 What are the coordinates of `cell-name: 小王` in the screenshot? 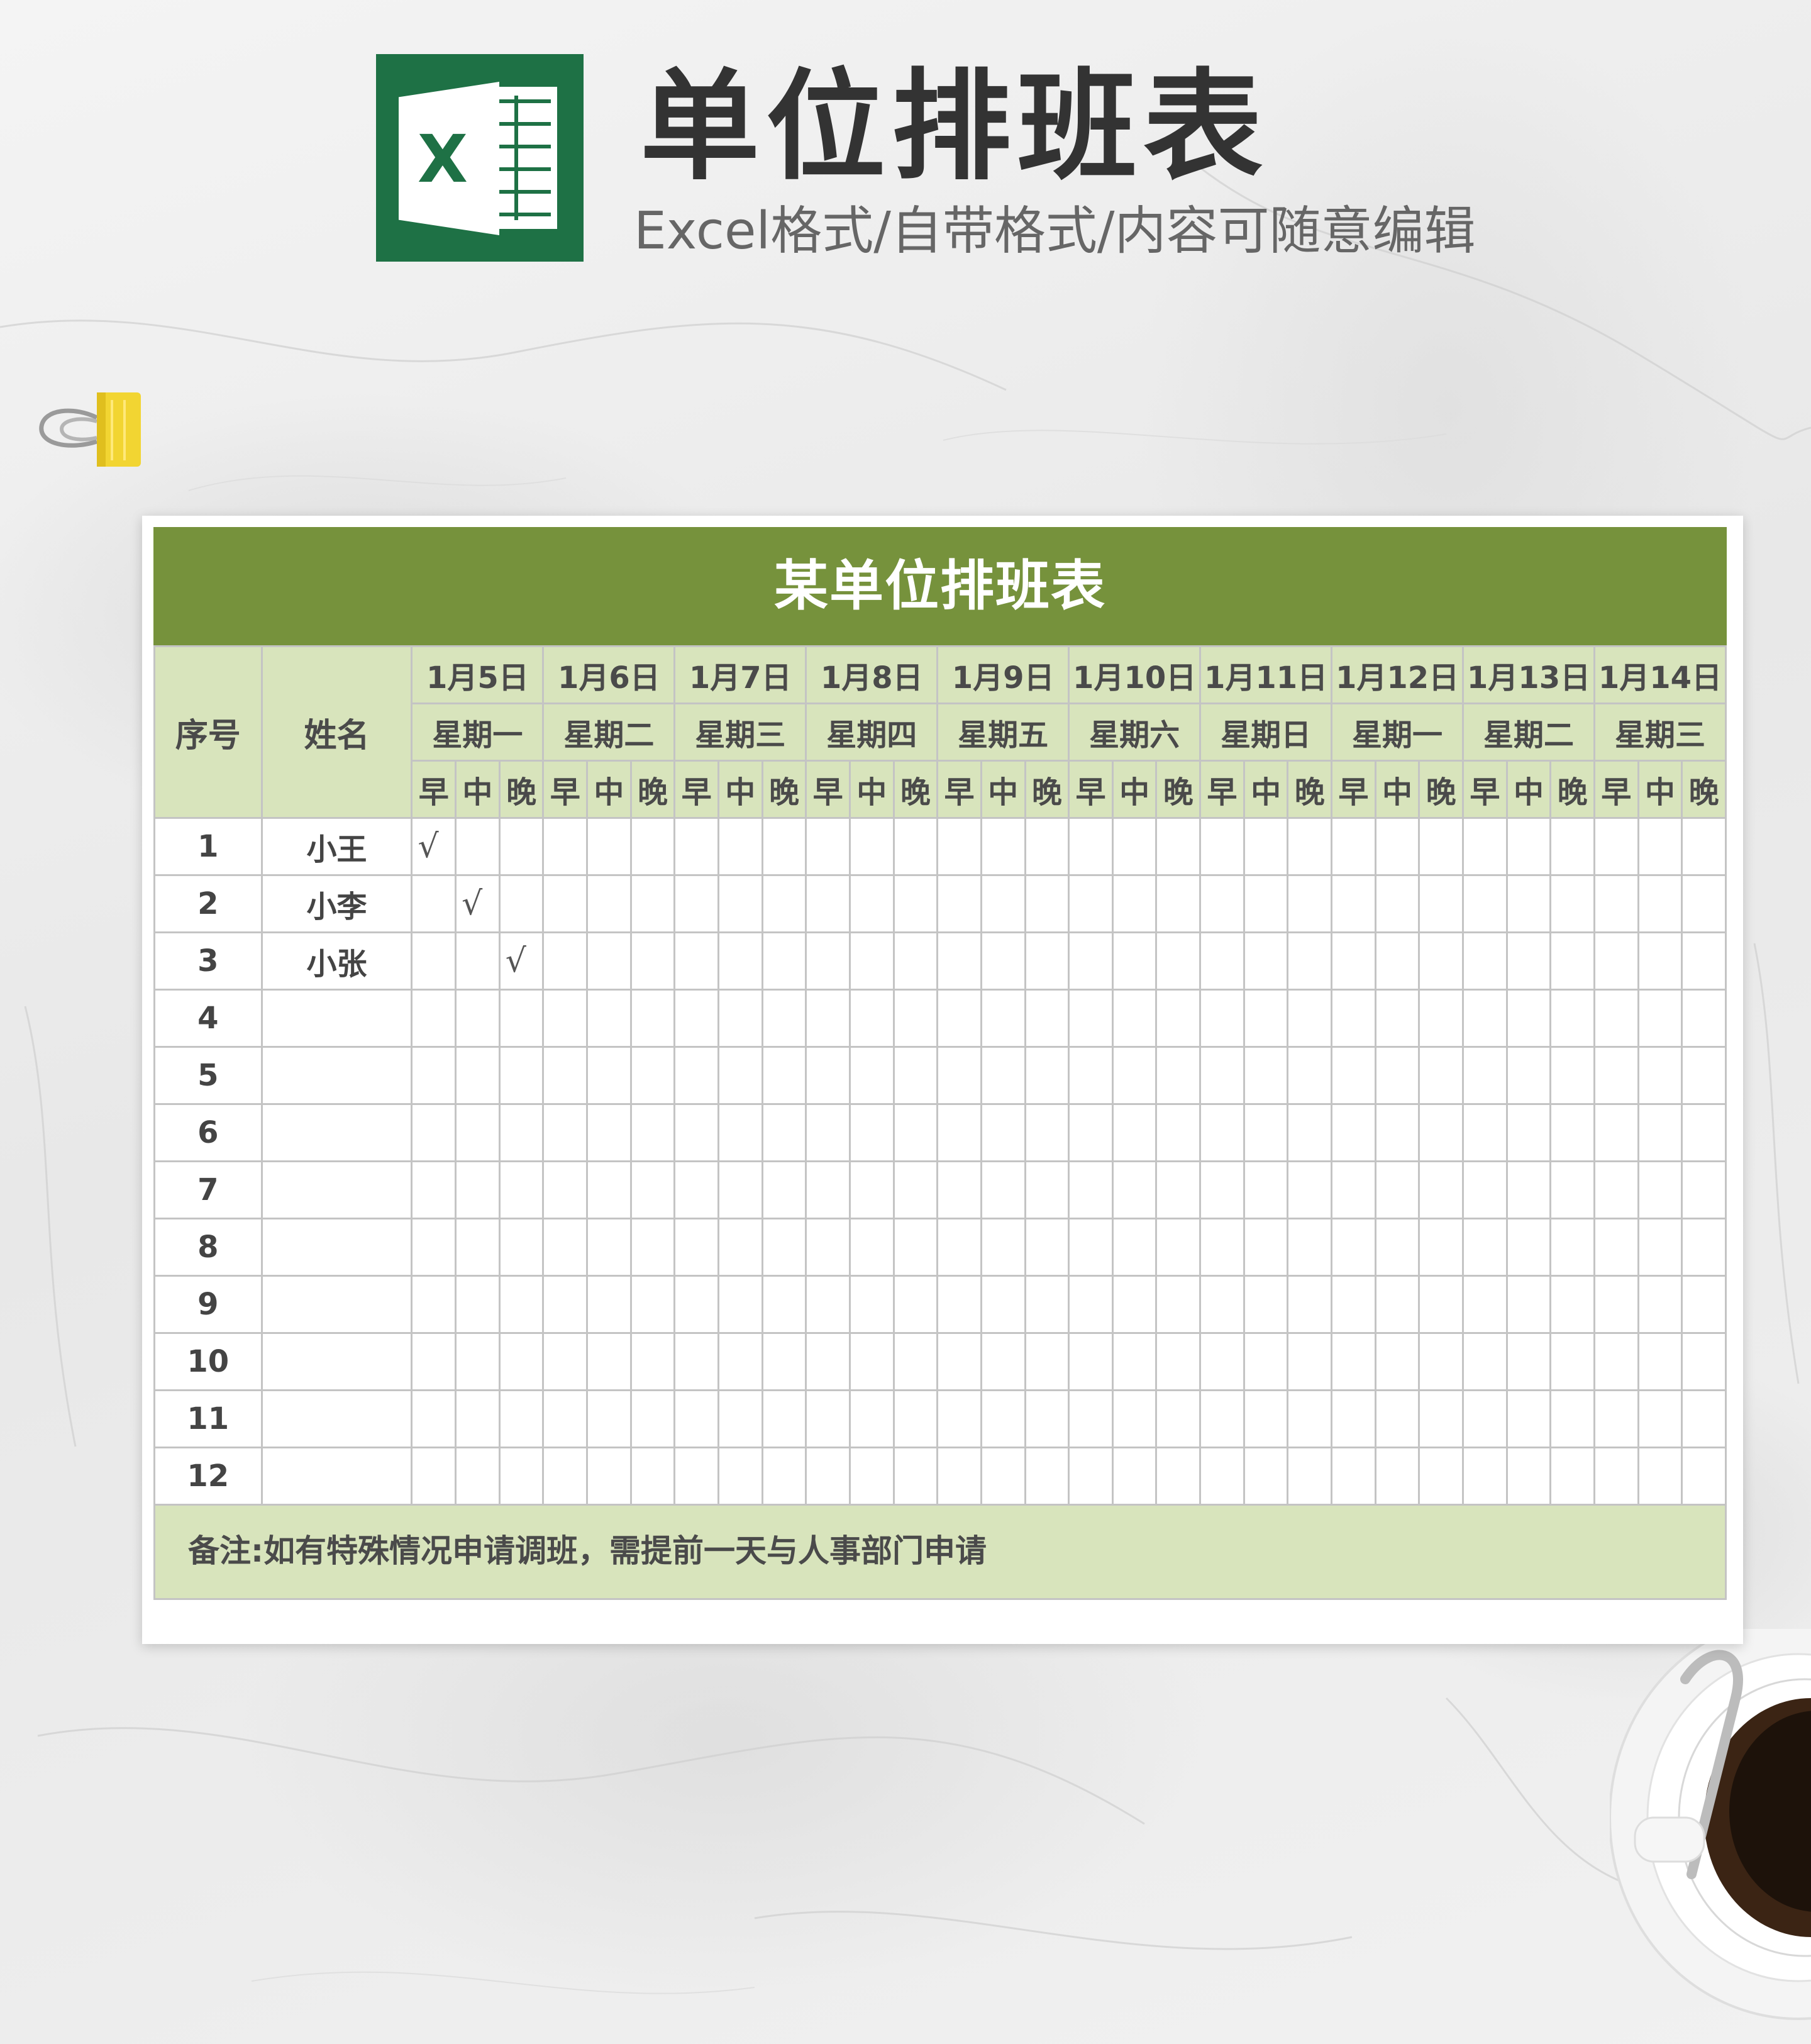 It's located at (337, 846).